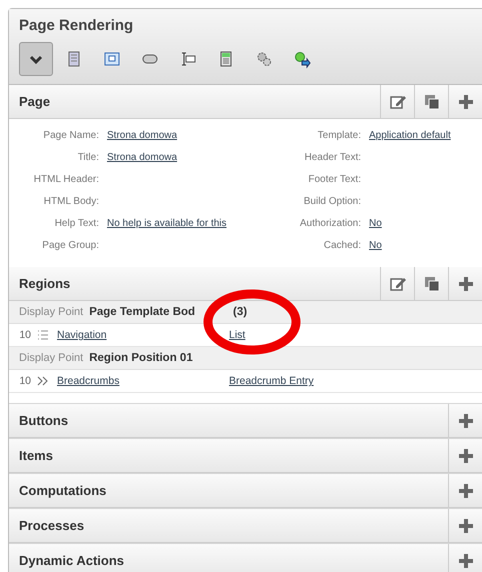 The image size is (482, 572). What do you see at coordinates (43, 335) in the screenshot?
I see `list-icon` at bounding box center [43, 335].